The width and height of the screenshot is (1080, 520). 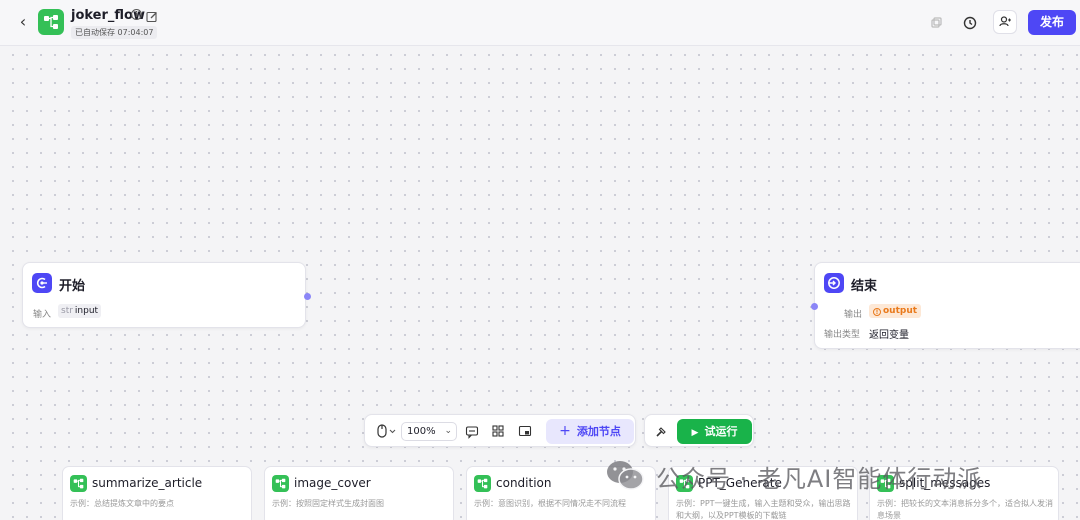 What do you see at coordinates (853, 315) in the screenshot?
I see `output-label: 输出` at bounding box center [853, 315].